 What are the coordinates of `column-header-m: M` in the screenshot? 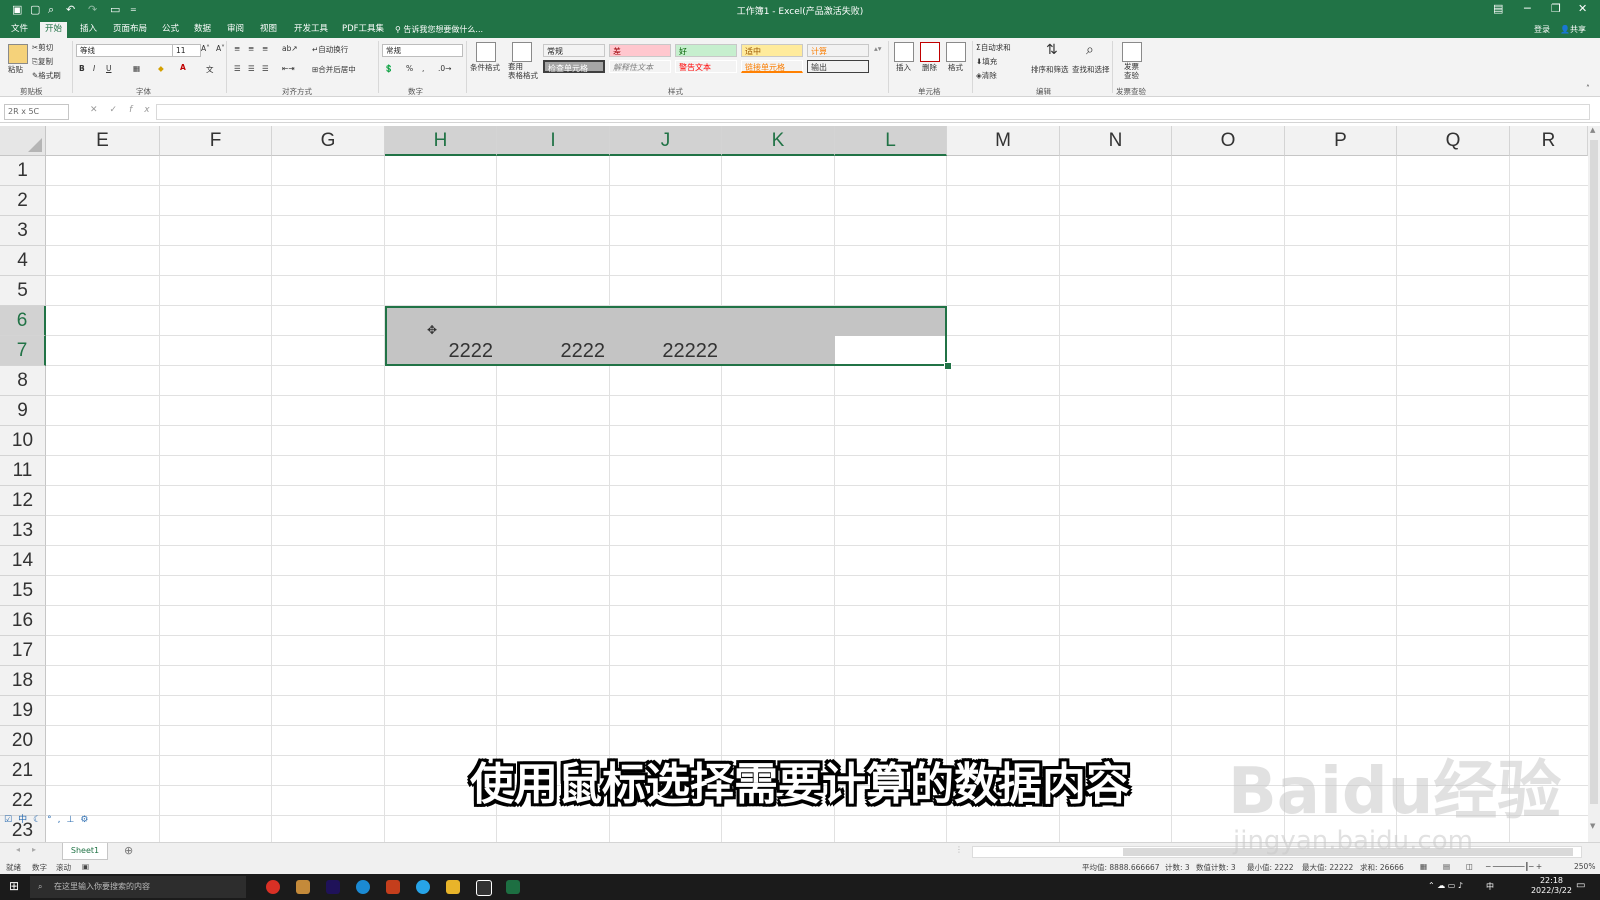 It's located at (1003, 141).